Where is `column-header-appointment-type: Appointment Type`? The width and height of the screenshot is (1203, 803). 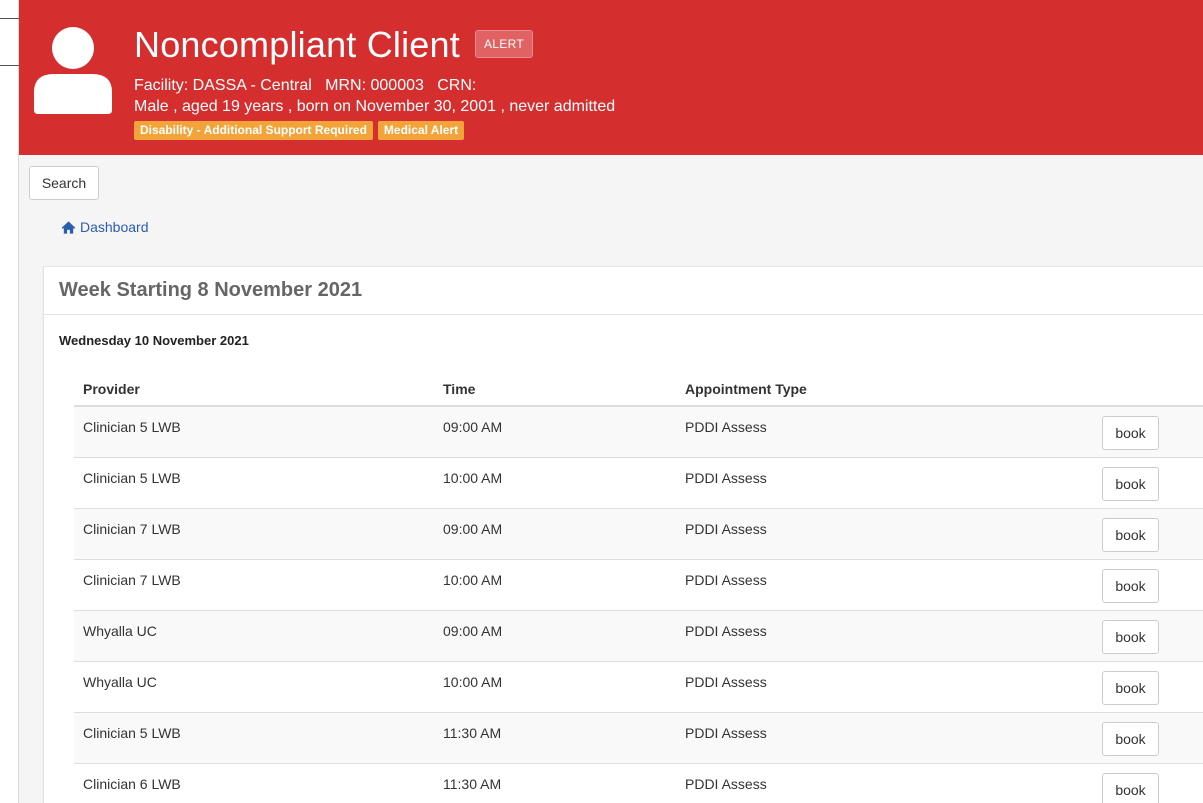
column-header-appointment-type: Appointment Type is located at coordinates (746, 389).